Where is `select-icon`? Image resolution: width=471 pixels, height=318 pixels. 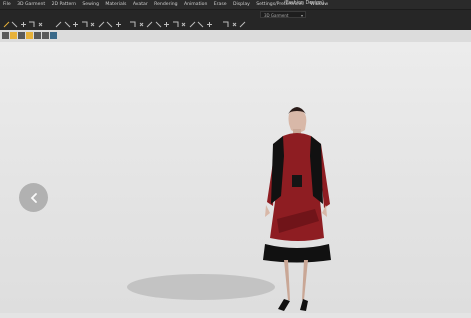
select-icon is located at coordinates (6, 24).